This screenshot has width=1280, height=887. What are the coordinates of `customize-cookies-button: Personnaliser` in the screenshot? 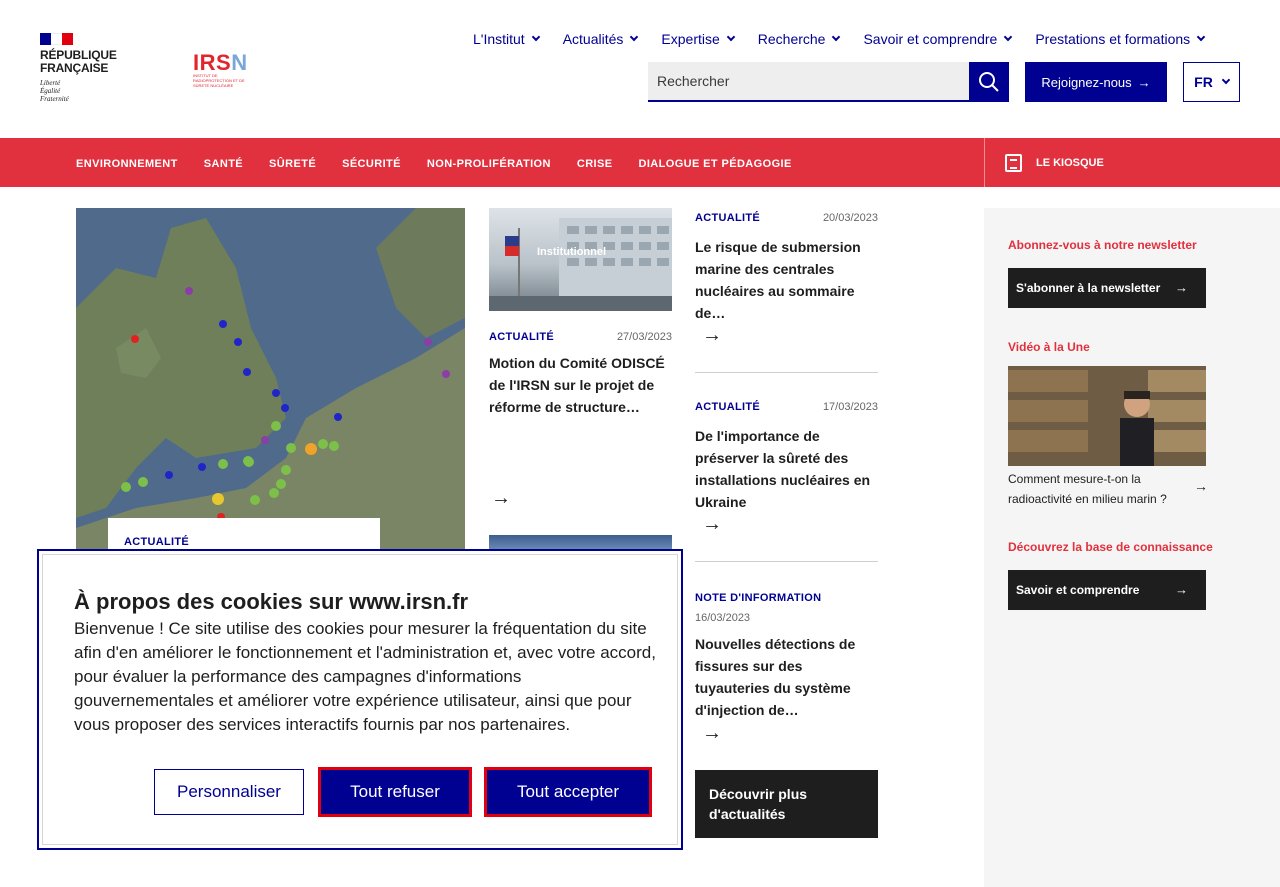 It's located at (229, 792).